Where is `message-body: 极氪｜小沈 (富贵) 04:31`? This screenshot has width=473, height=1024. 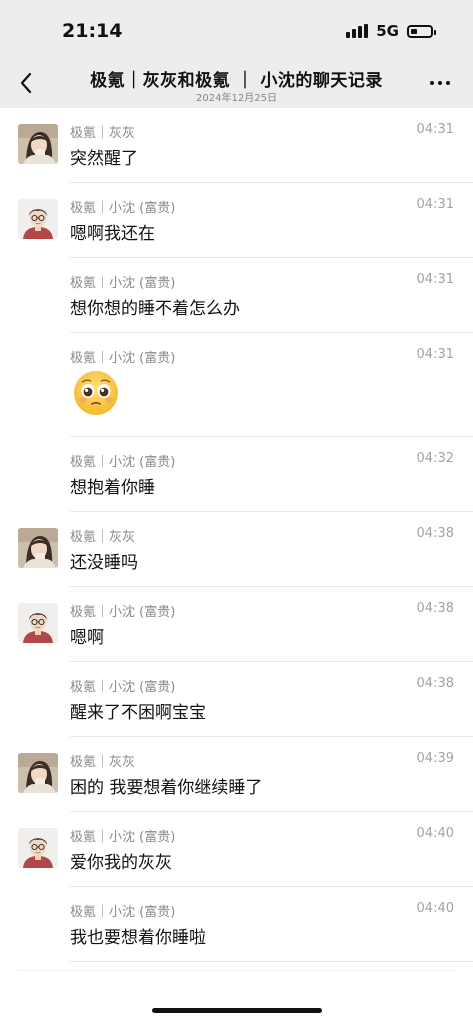 message-body: 极氪｜小沈 (富贵) 04:31 is located at coordinates (271, 385).